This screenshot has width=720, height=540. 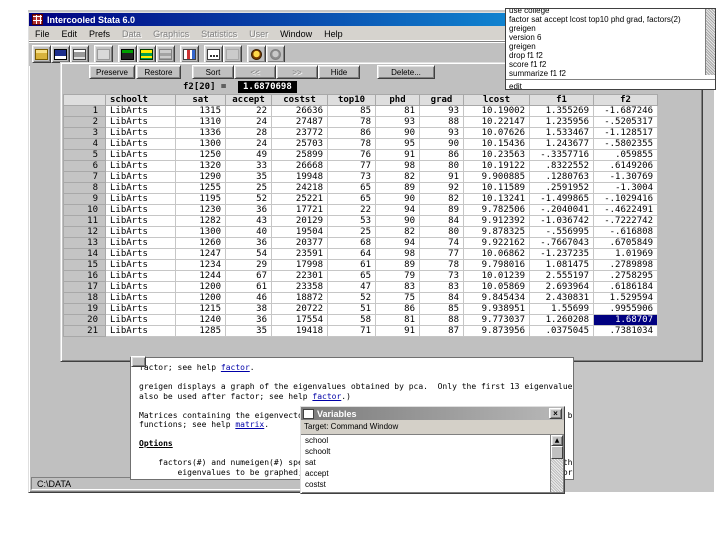 What do you see at coordinates (441, 122) in the screenshot?
I see `cell: 88` at bounding box center [441, 122].